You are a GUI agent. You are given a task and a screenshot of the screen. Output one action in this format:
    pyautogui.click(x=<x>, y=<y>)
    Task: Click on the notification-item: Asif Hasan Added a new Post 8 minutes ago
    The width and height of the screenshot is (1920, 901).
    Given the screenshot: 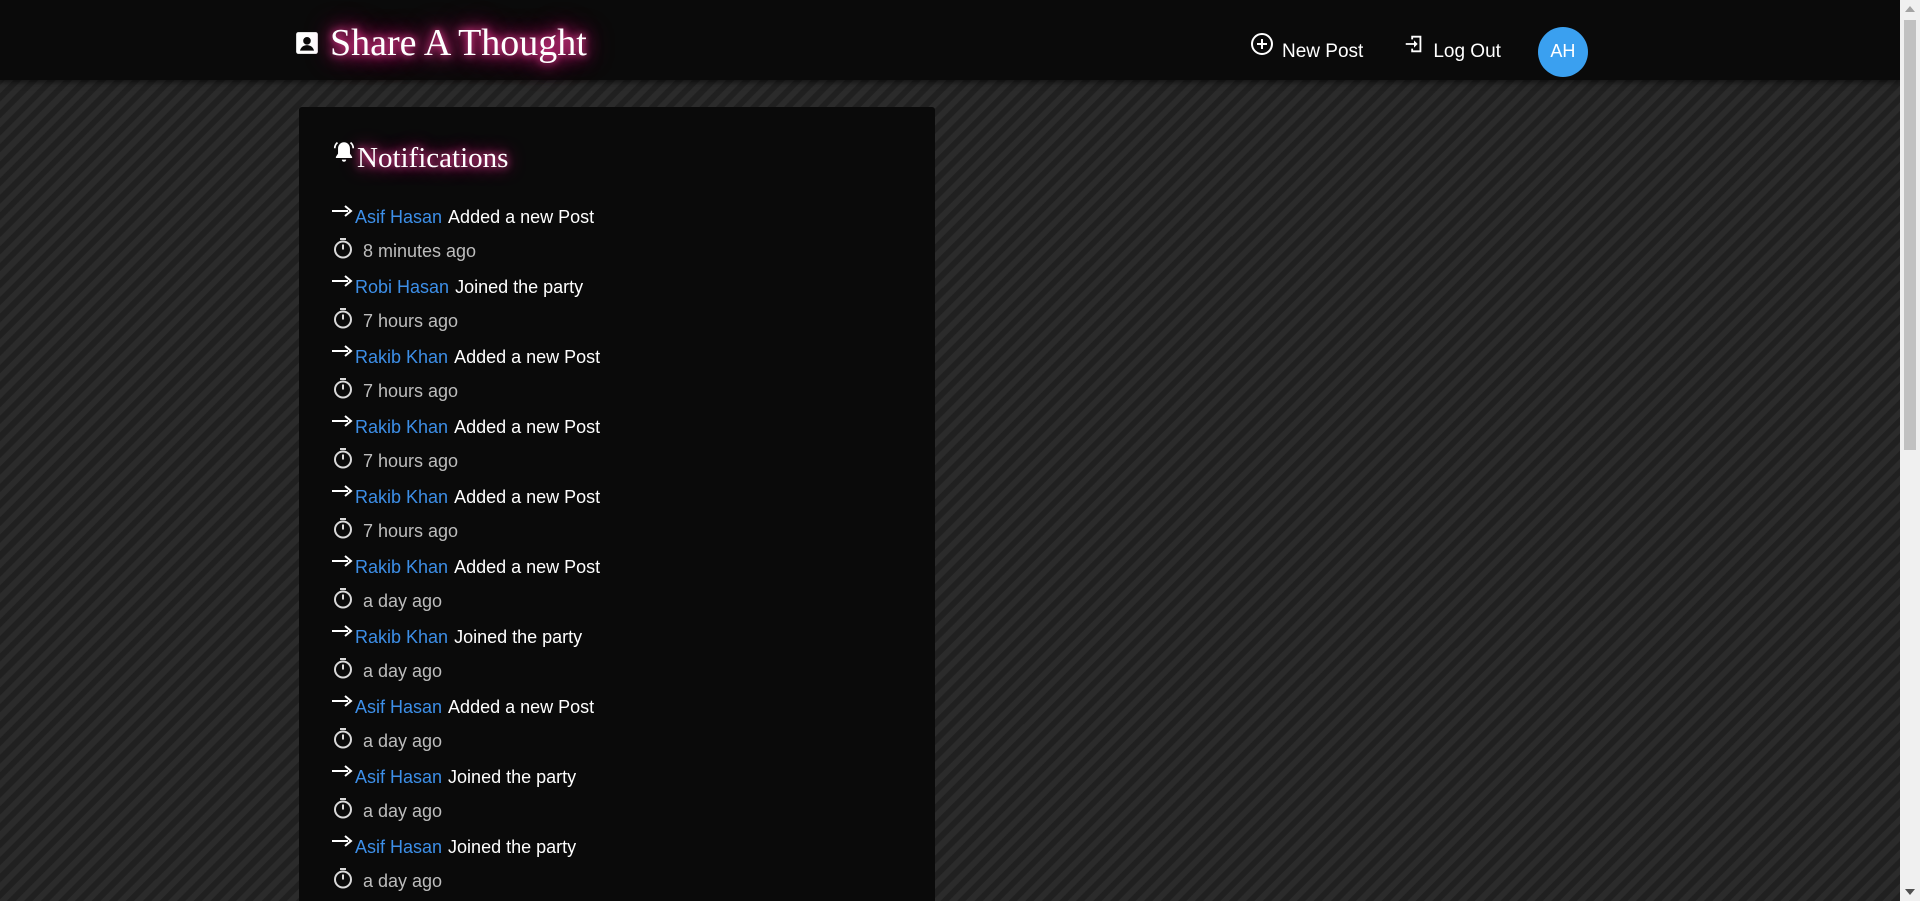 What is the action you would take?
    pyautogui.click(x=465, y=237)
    